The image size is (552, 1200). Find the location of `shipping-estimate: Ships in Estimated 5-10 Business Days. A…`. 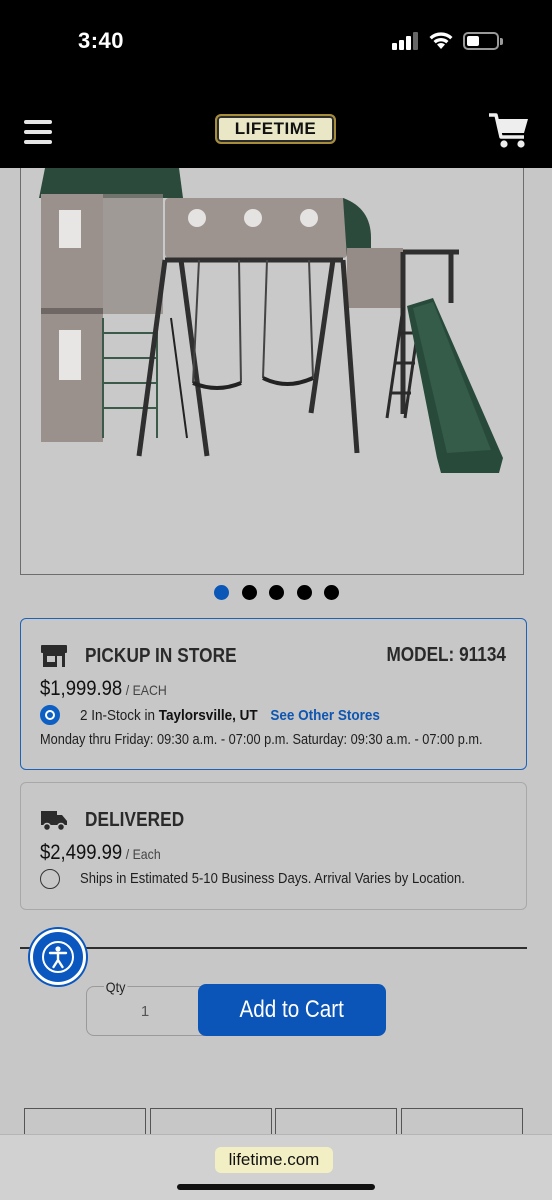

shipping-estimate: Ships in Estimated 5-10 Business Days. A… is located at coordinates (272, 879).